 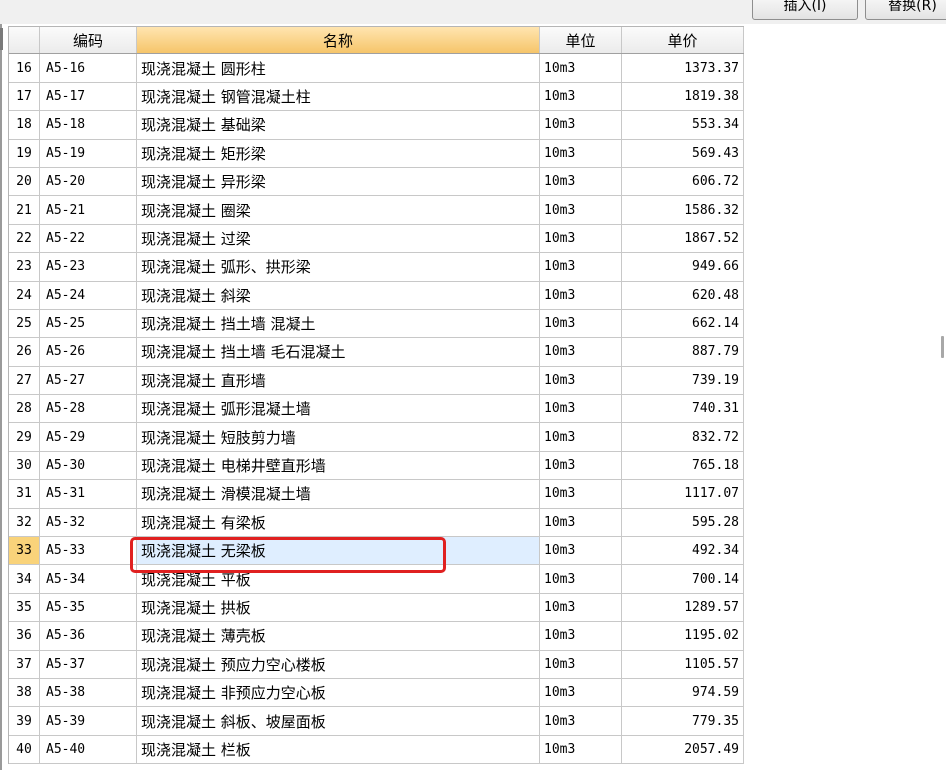 What do you see at coordinates (338, 551) in the screenshot?
I see `name-cell: 现浇混凝土 无梁板` at bounding box center [338, 551].